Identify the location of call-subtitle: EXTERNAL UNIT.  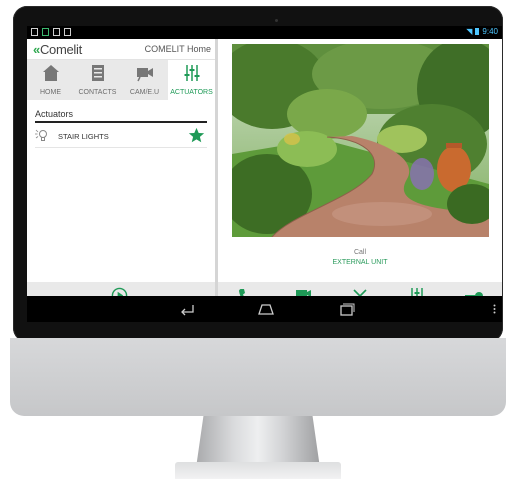
(360, 262).